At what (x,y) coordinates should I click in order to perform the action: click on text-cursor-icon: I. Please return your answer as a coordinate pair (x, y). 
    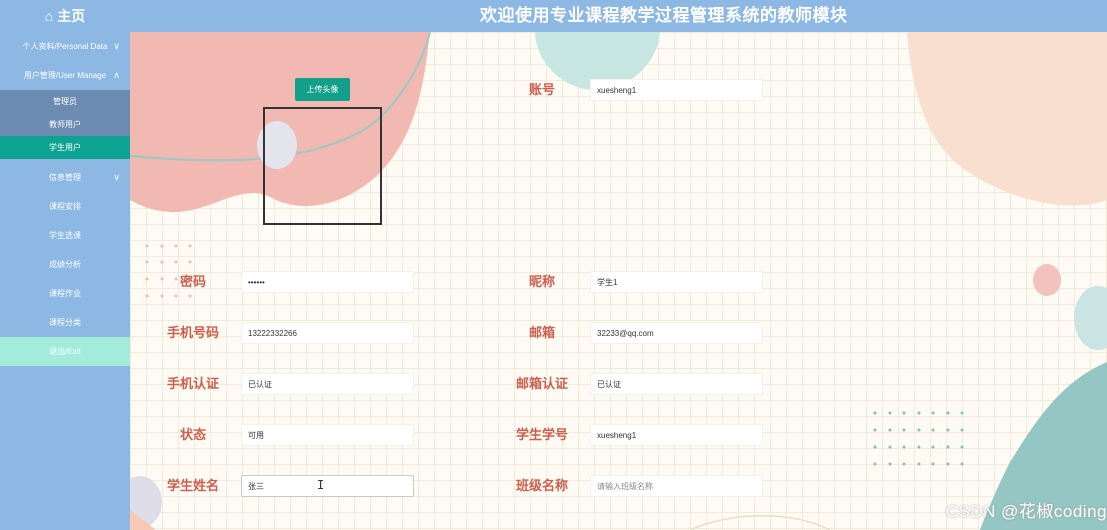
    Looking at the image, I should click on (321, 485).